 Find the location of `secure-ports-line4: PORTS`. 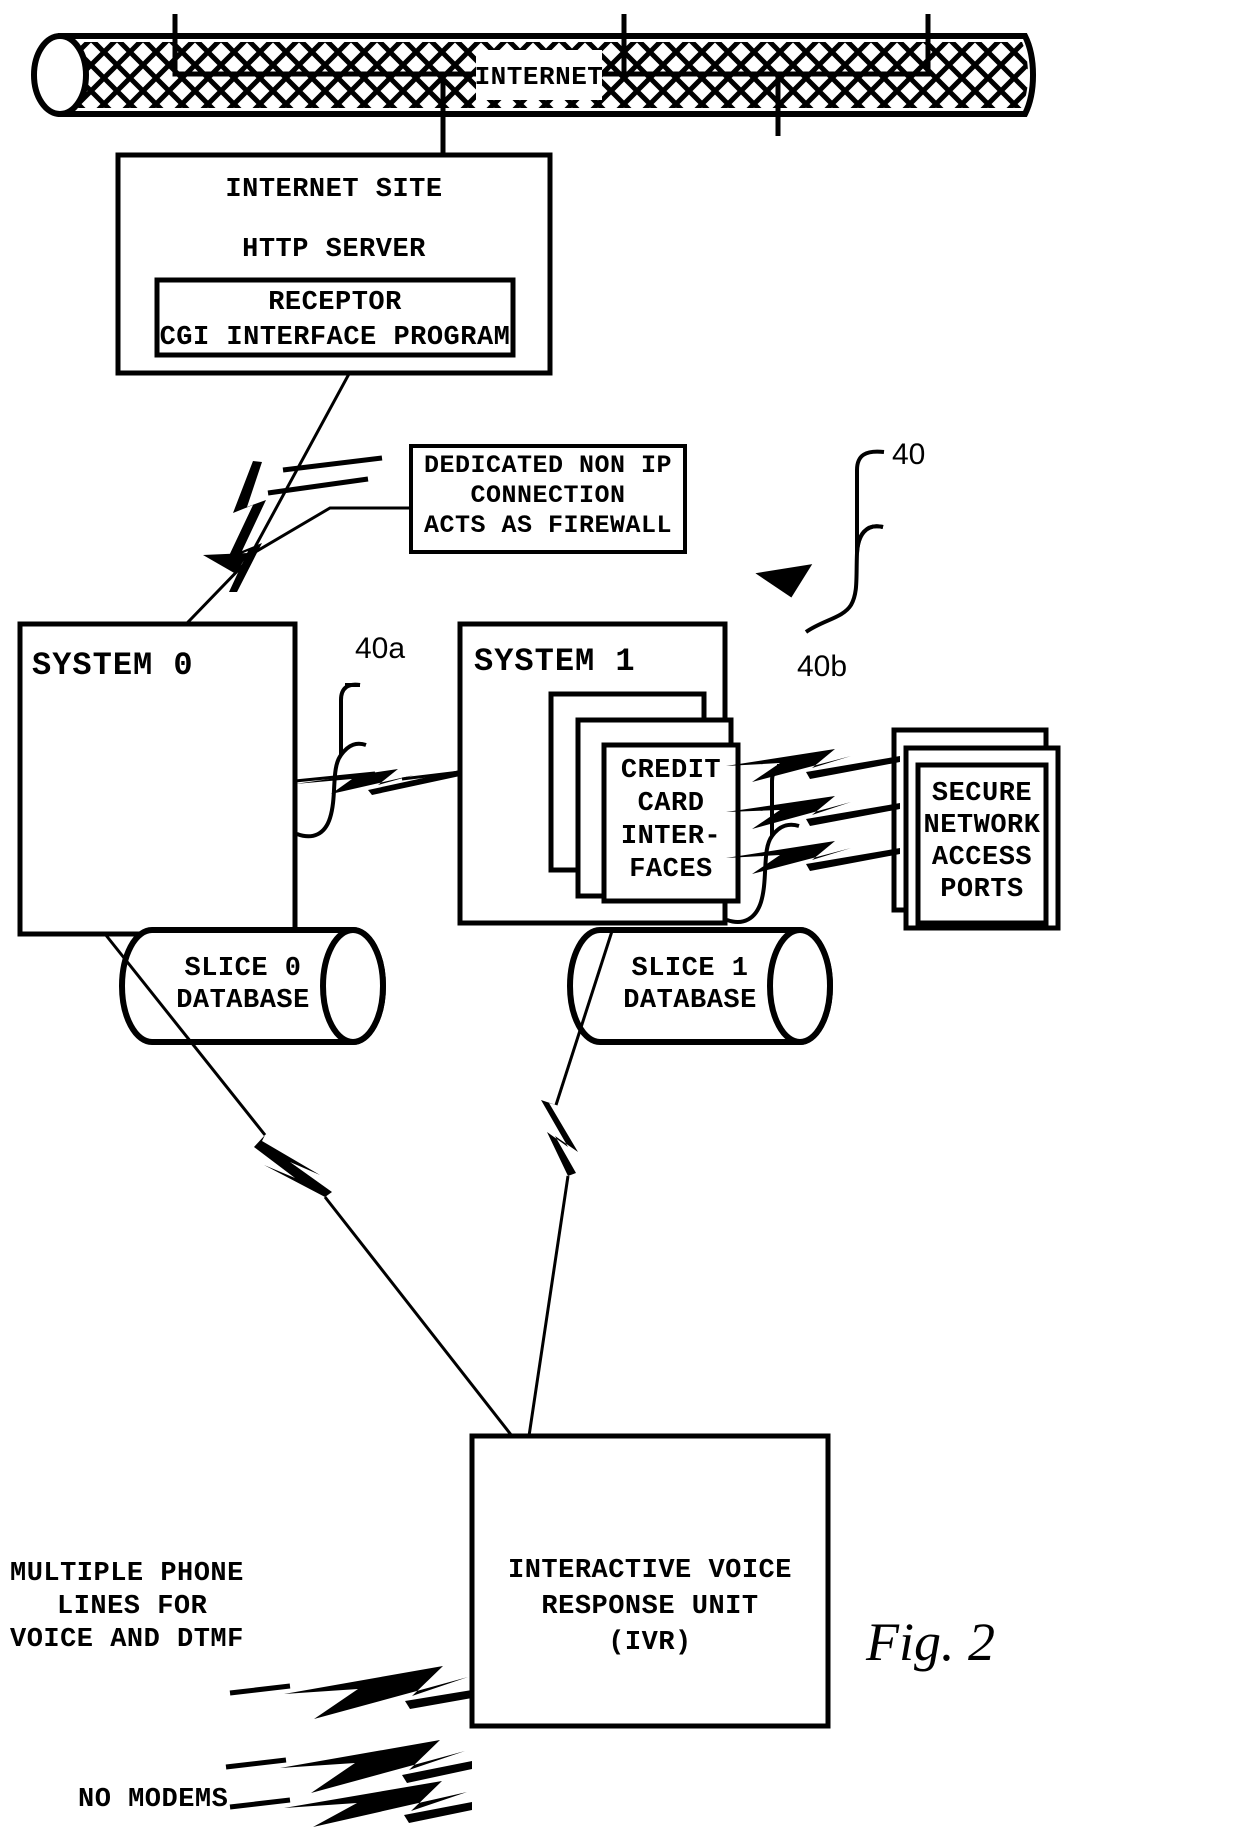

secure-ports-line4: PORTS is located at coordinates (982, 890).